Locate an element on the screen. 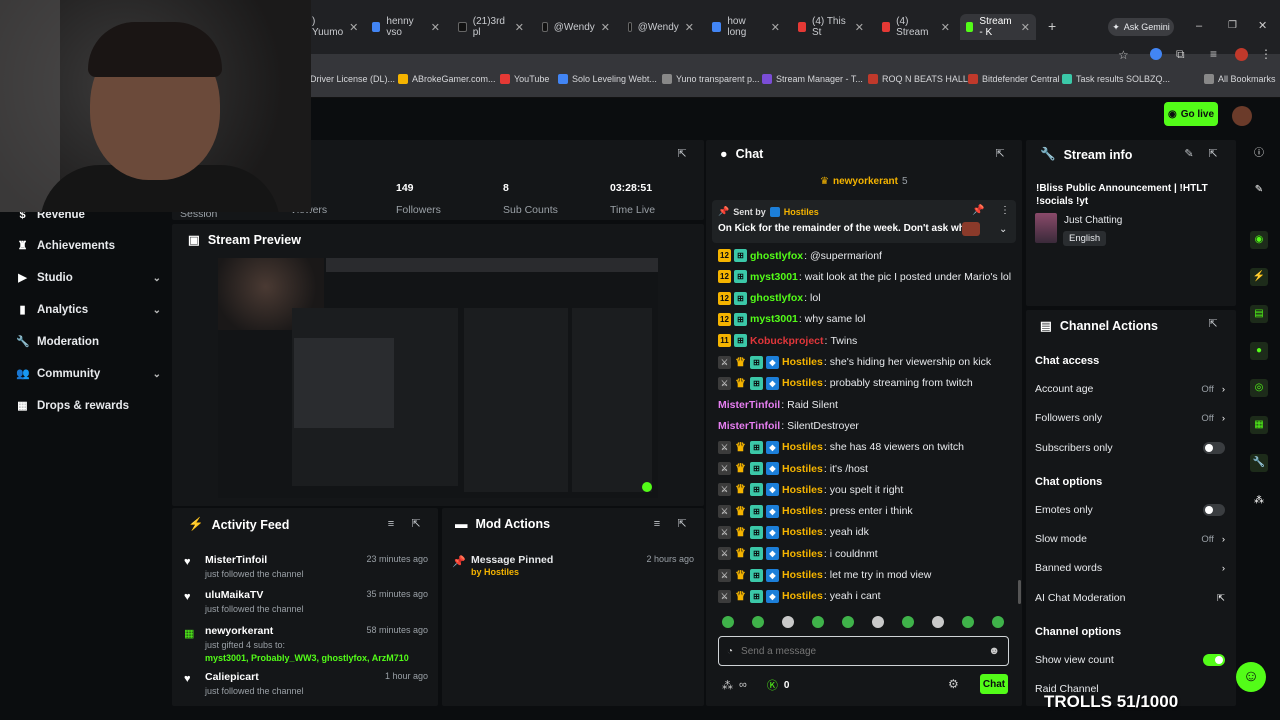 This screenshot has width=1280, height=720. chat-message: MisterTinfoil: Raid Silent is located at coordinates (866, 404).